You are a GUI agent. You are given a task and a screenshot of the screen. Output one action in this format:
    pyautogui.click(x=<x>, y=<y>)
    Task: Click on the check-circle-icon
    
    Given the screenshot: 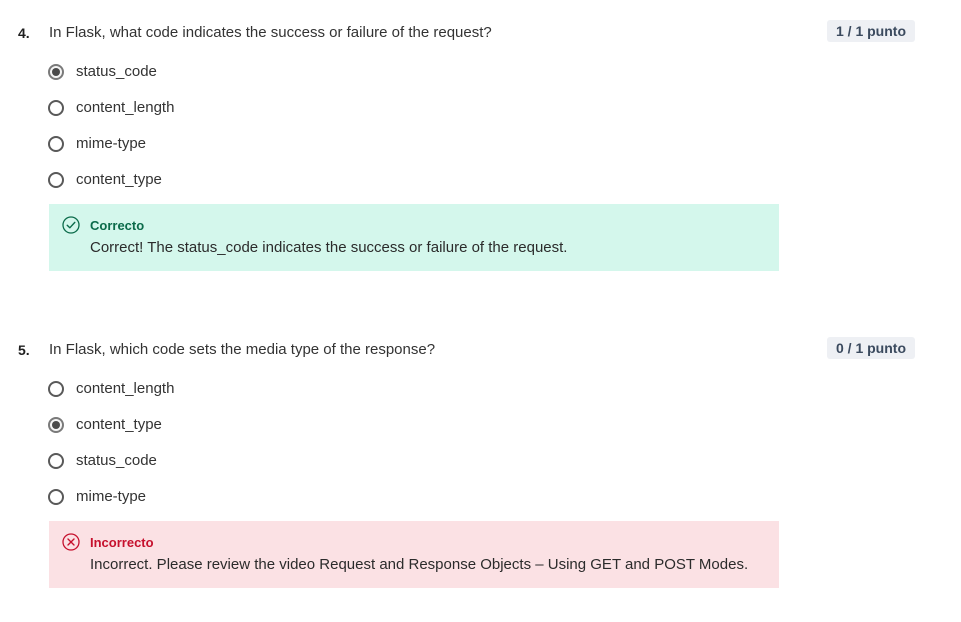 What is the action you would take?
    pyautogui.click(x=71, y=225)
    